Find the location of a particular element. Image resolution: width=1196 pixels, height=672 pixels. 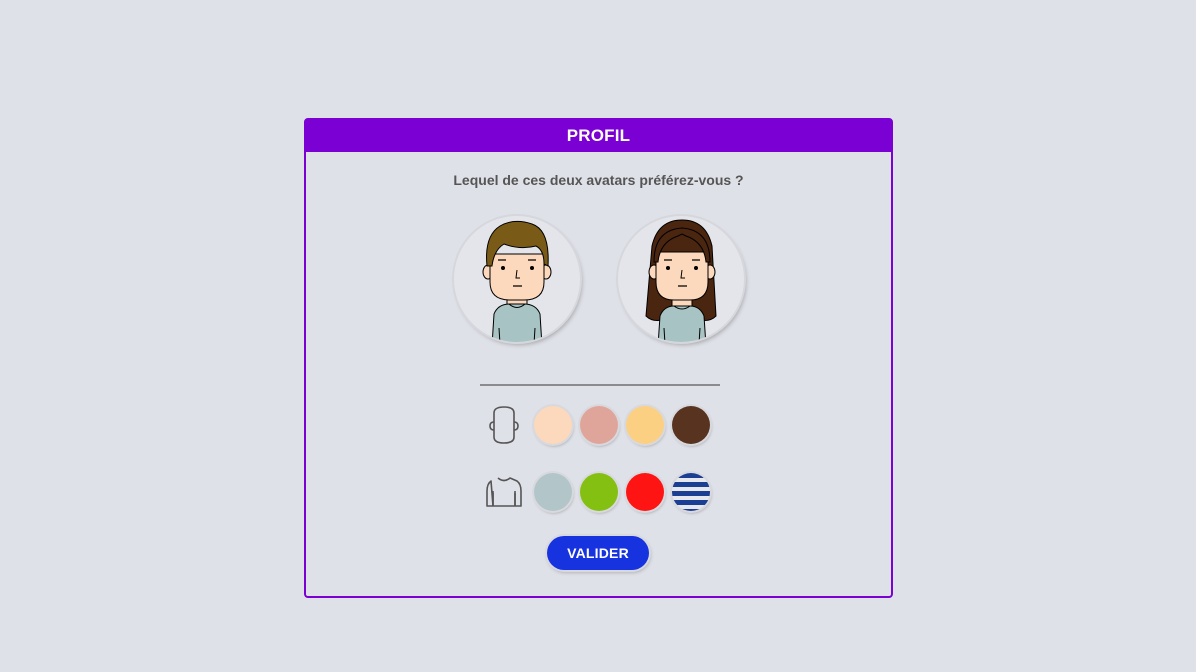

skin-color-swatch-yellow is located at coordinates (645, 425).